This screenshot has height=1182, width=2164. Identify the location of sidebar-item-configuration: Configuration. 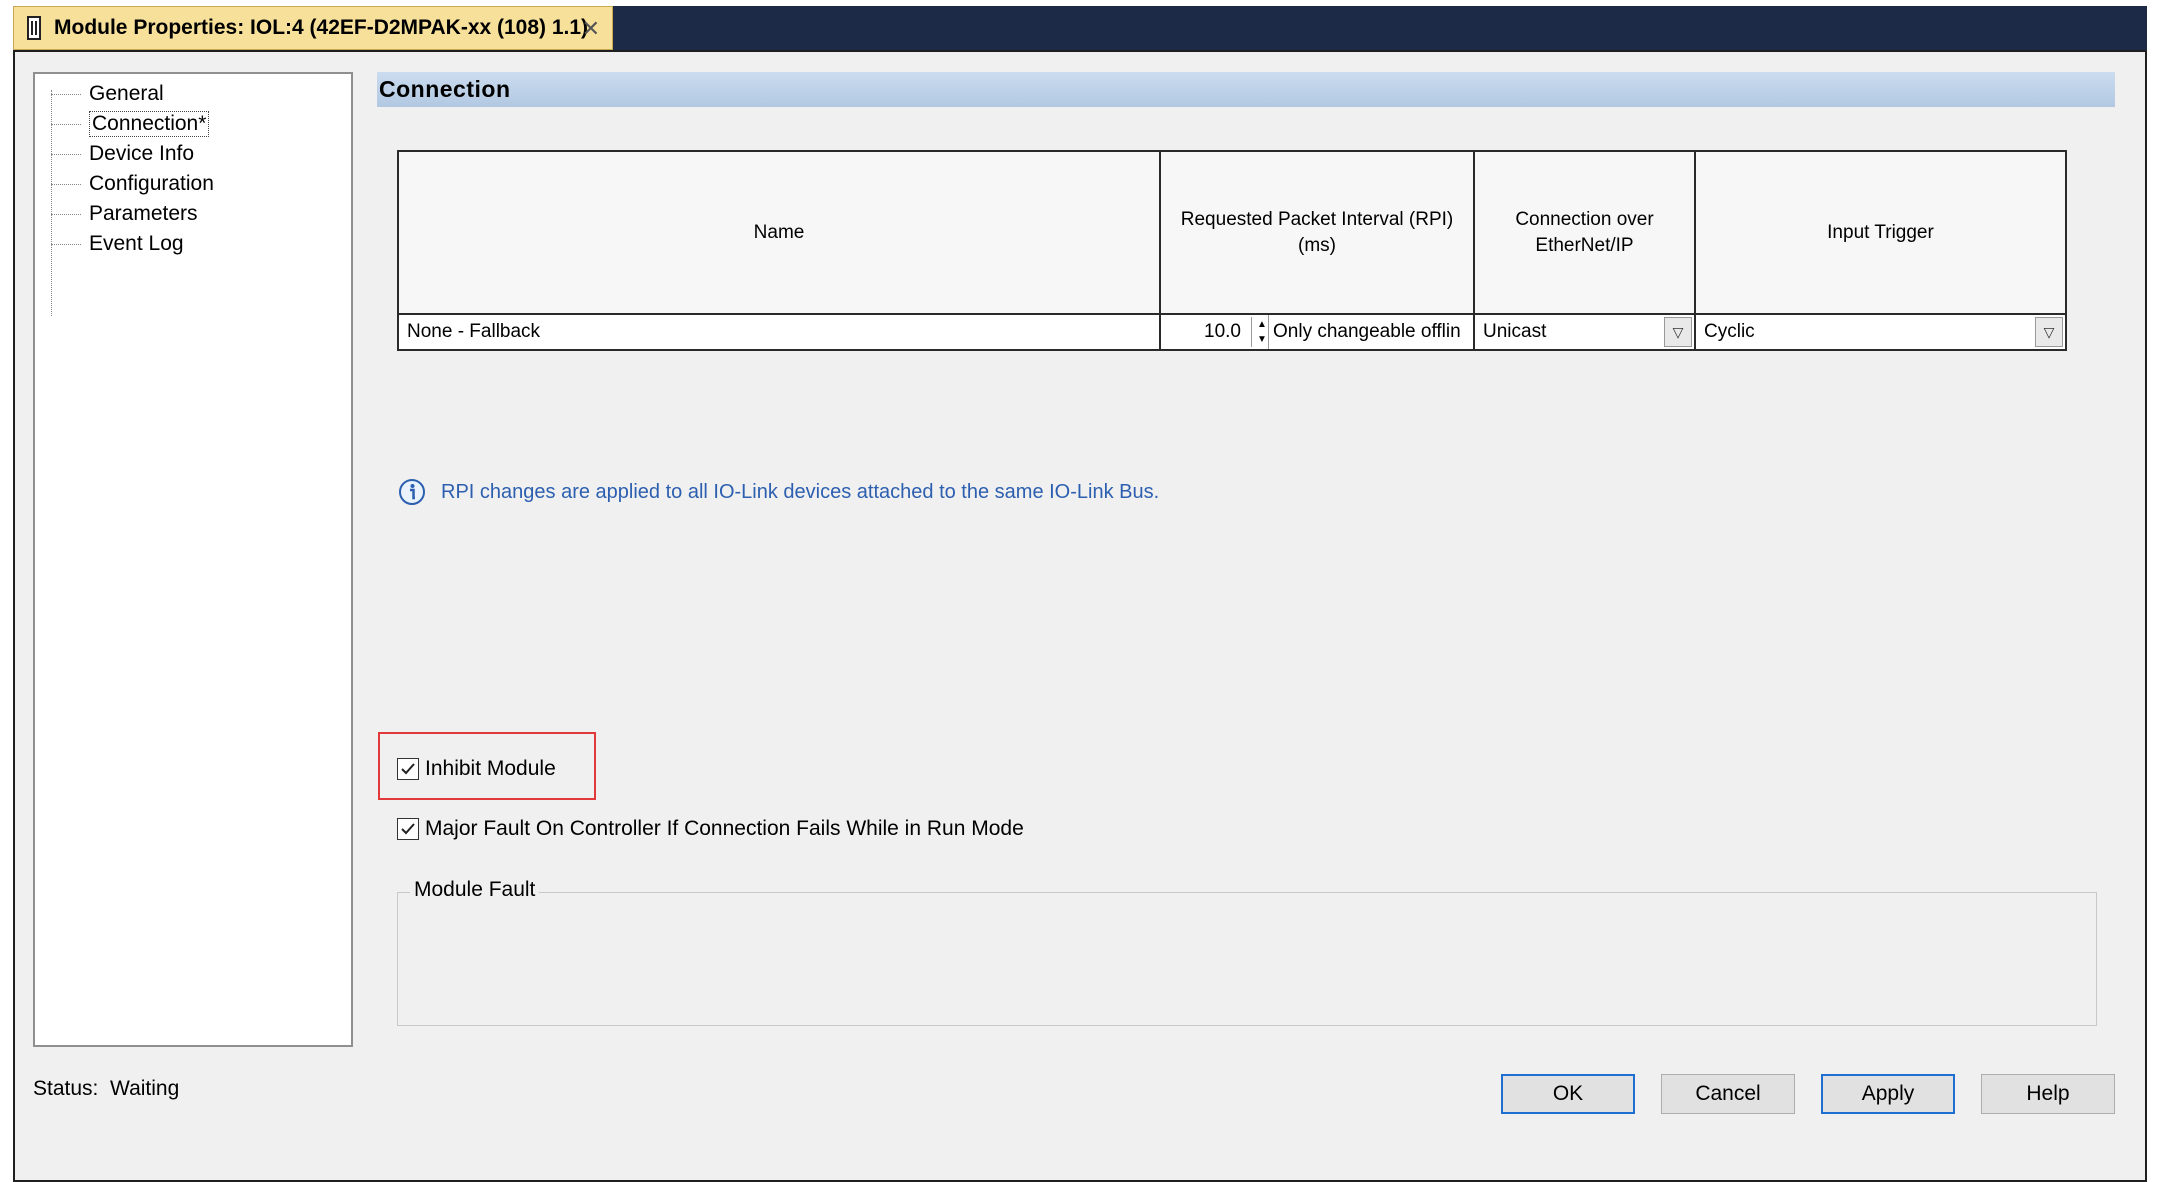
(132, 184).